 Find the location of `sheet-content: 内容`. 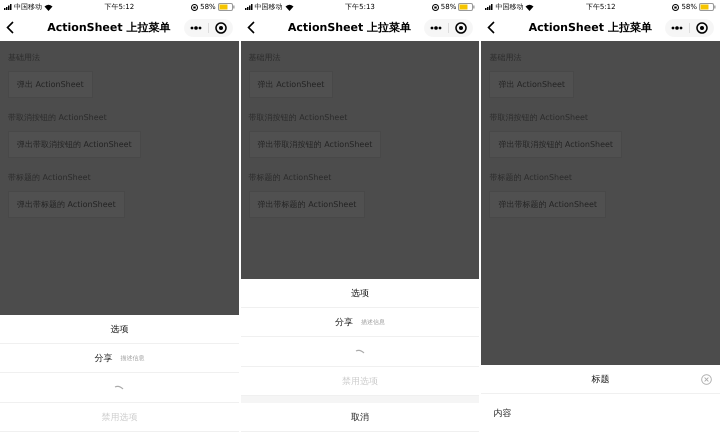

sheet-content: 内容 is located at coordinates (502, 414).